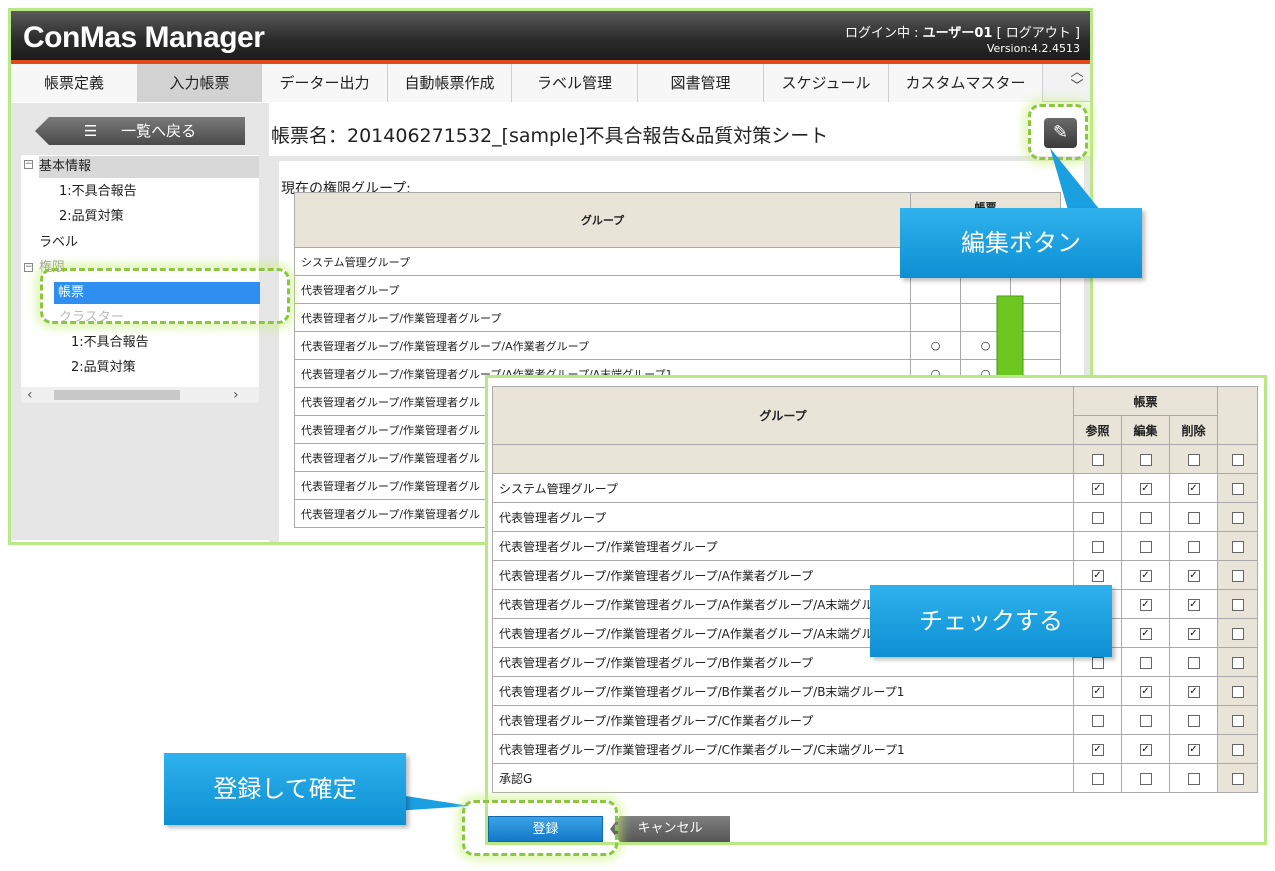 This screenshot has width=1275, height=871. What do you see at coordinates (1097, 459) in the screenshot?
I see `select-all-view-checkbox` at bounding box center [1097, 459].